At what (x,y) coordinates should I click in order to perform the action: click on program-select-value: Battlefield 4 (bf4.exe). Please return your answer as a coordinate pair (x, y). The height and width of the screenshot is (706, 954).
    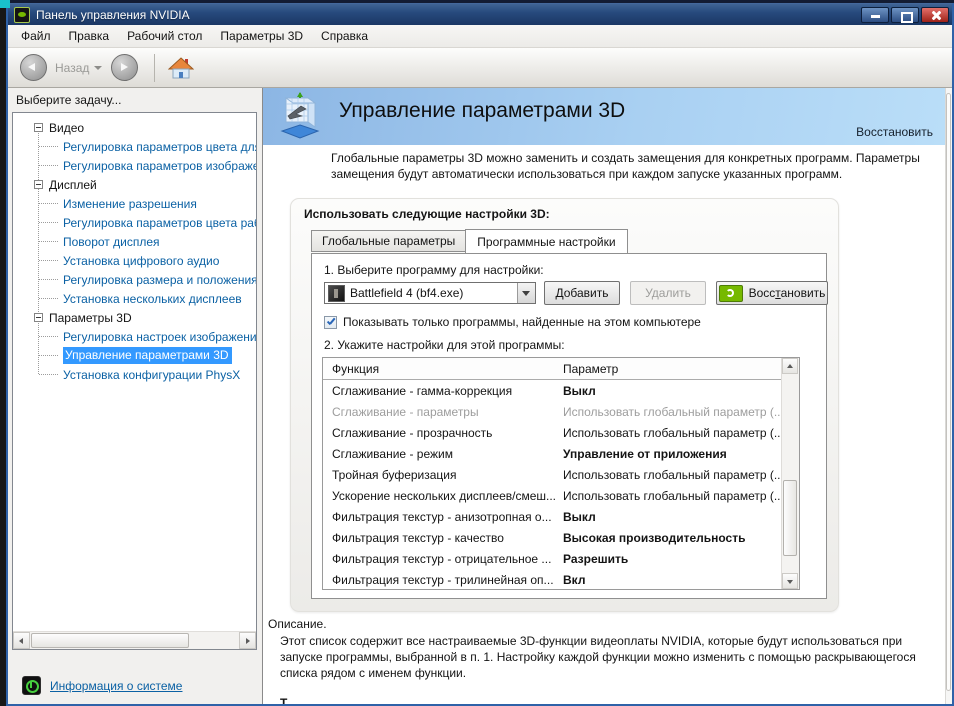
    Looking at the image, I should click on (407, 293).